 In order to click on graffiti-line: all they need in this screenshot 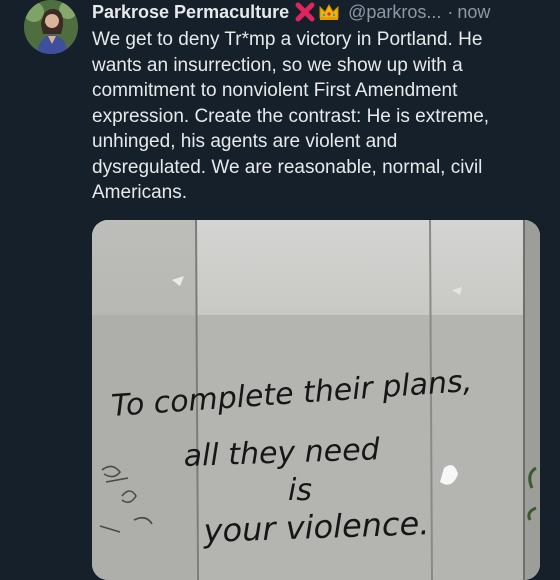, I will do `click(282, 453)`.